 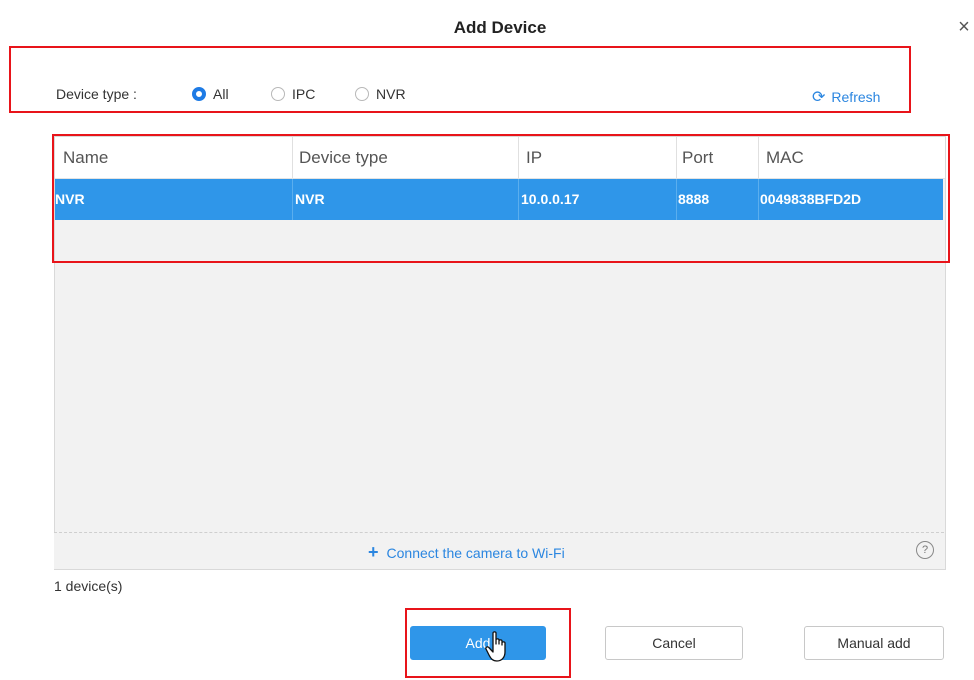 I want to click on column-header-ip: IP, so click(x=534, y=158).